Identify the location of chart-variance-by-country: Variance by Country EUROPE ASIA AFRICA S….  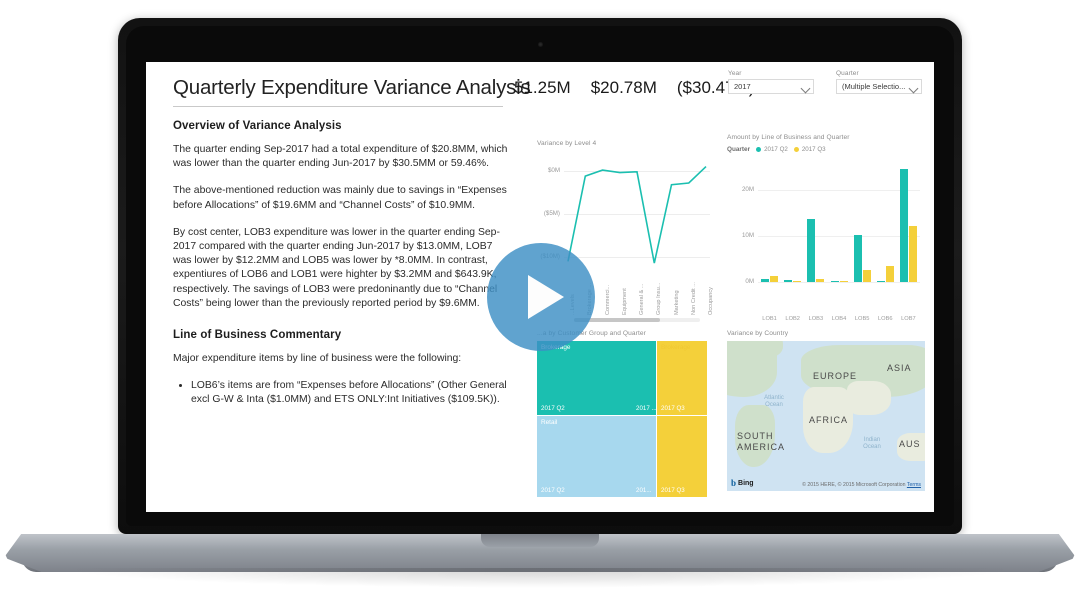
(826, 418).